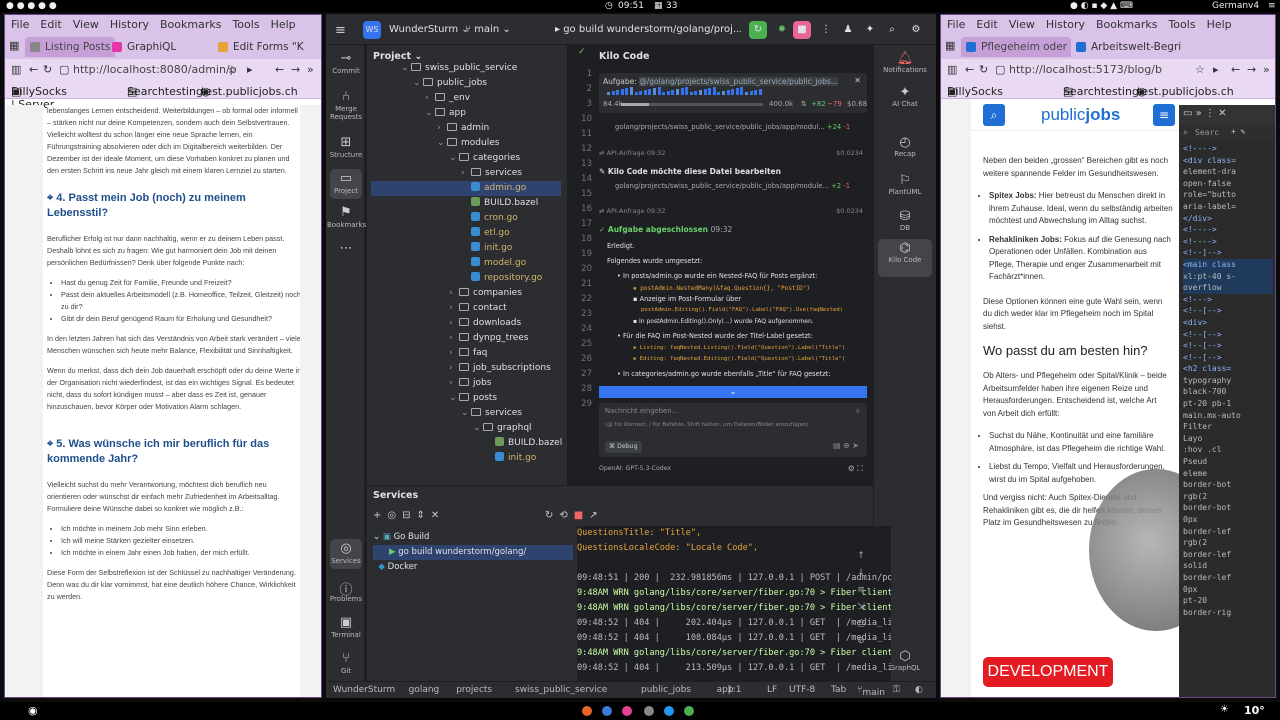  What do you see at coordinates (470, 383) in the screenshot?
I see `tree-item-jobs: › jobs` at bounding box center [470, 383].